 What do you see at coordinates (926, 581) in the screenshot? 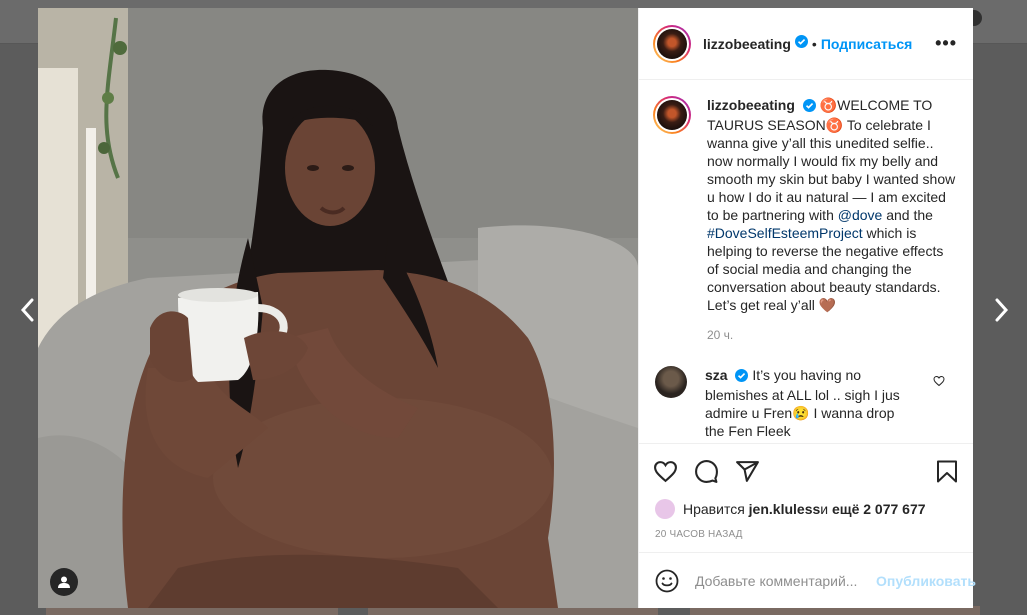
I see `publish-comment-button: Опубликовать` at bounding box center [926, 581].